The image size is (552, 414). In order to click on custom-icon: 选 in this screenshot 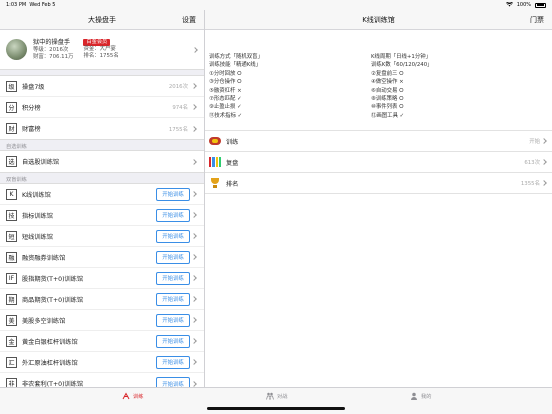, I will do `click(11, 161)`.